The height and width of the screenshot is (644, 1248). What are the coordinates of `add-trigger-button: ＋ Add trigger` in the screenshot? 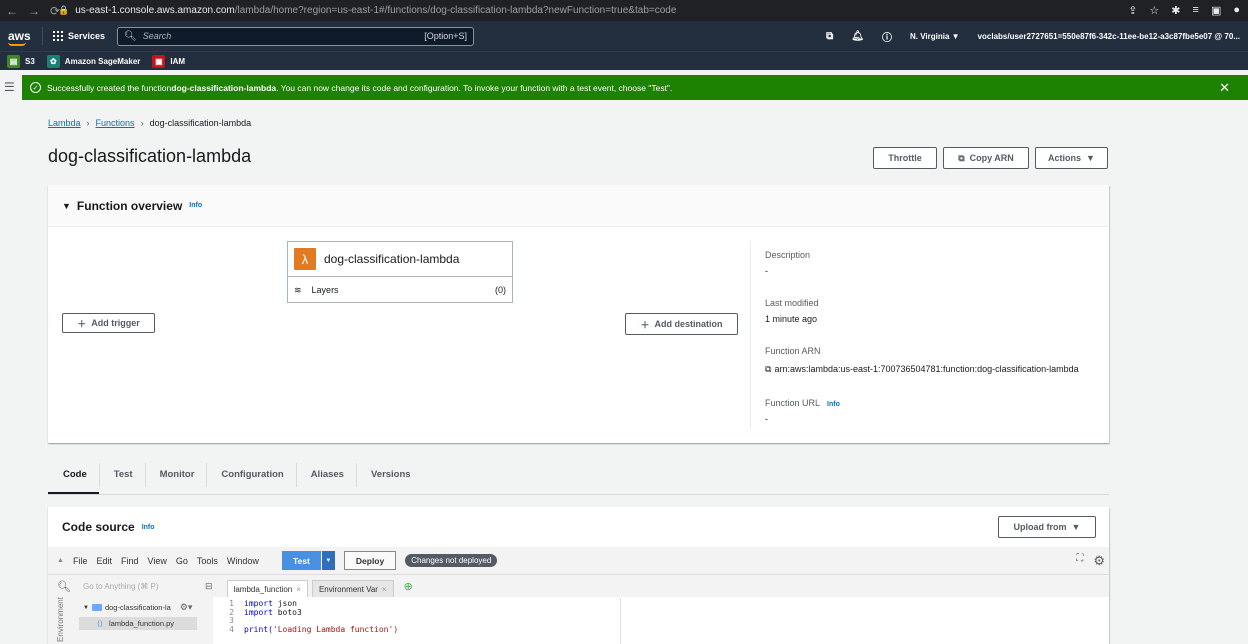 It's located at (108, 323).